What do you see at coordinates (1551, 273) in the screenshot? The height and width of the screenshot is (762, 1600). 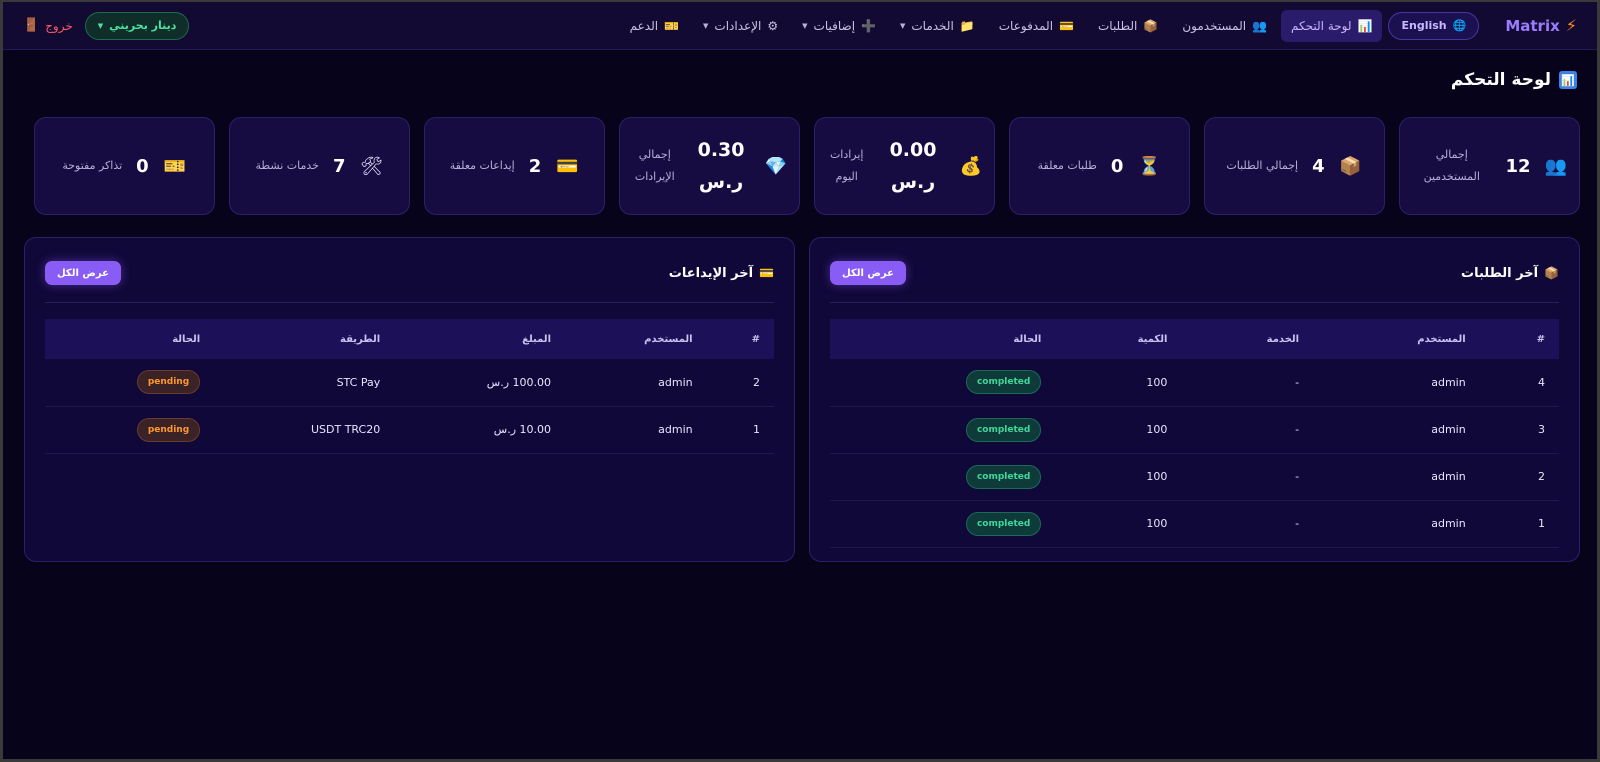 I see `package-icon: 📦` at bounding box center [1551, 273].